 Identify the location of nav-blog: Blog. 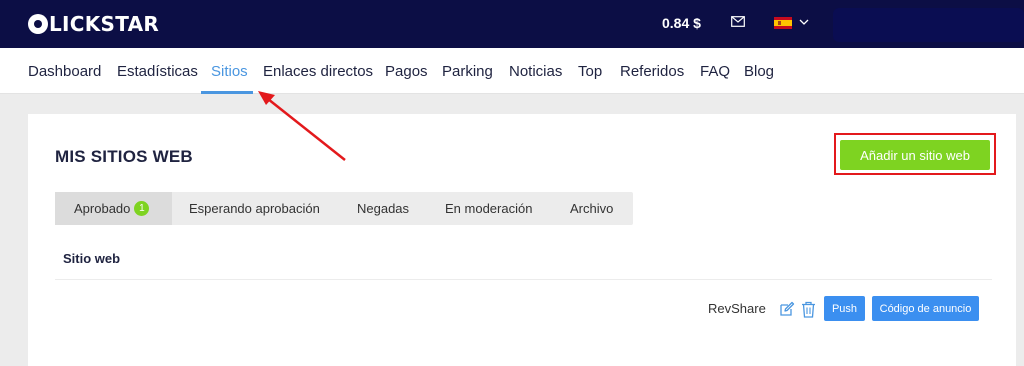
(759, 71).